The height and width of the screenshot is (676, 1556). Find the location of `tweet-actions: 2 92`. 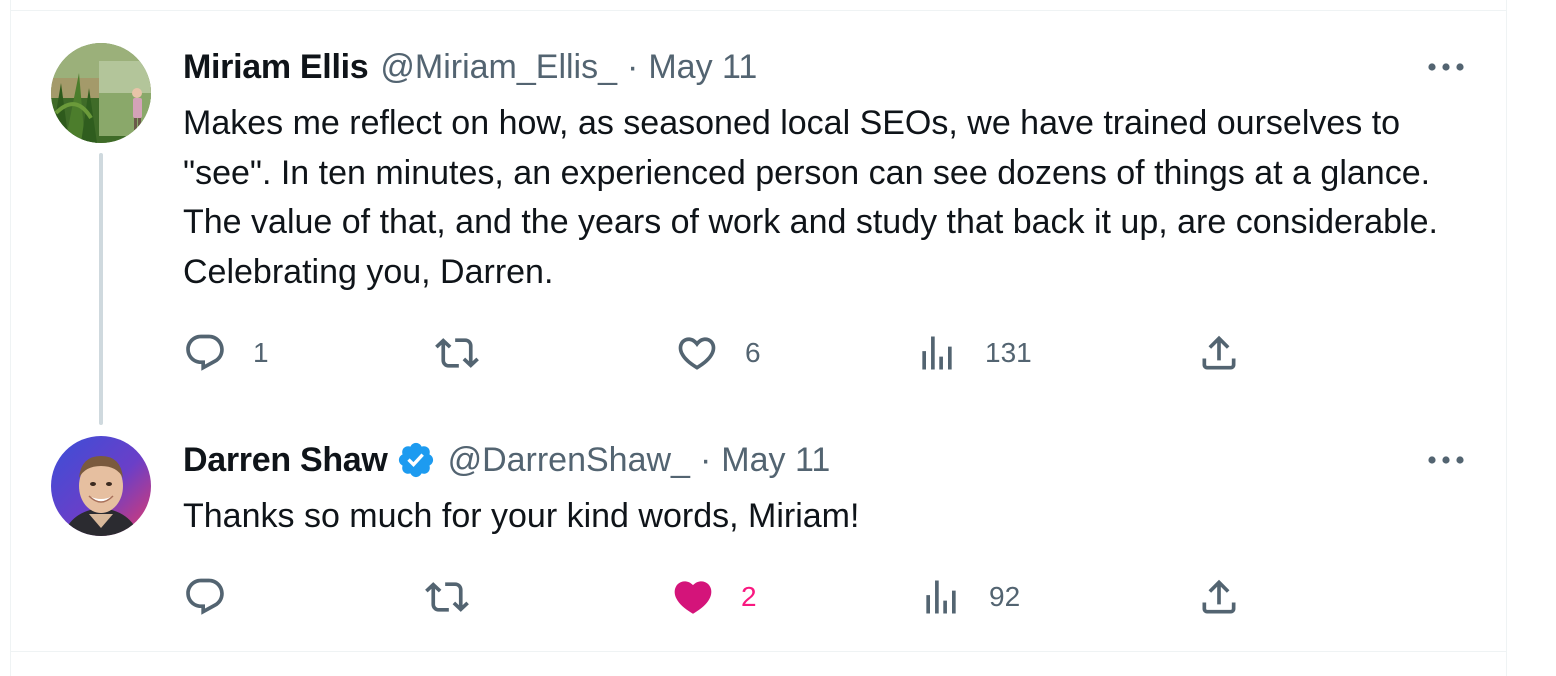

tweet-actions: 2 92 is located at coordinates (733, 597).